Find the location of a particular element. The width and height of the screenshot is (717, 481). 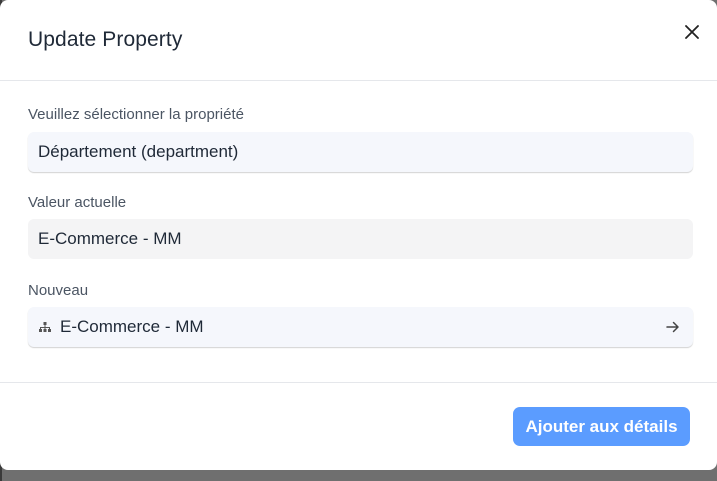

close-button is located at coordinates (692, 32).